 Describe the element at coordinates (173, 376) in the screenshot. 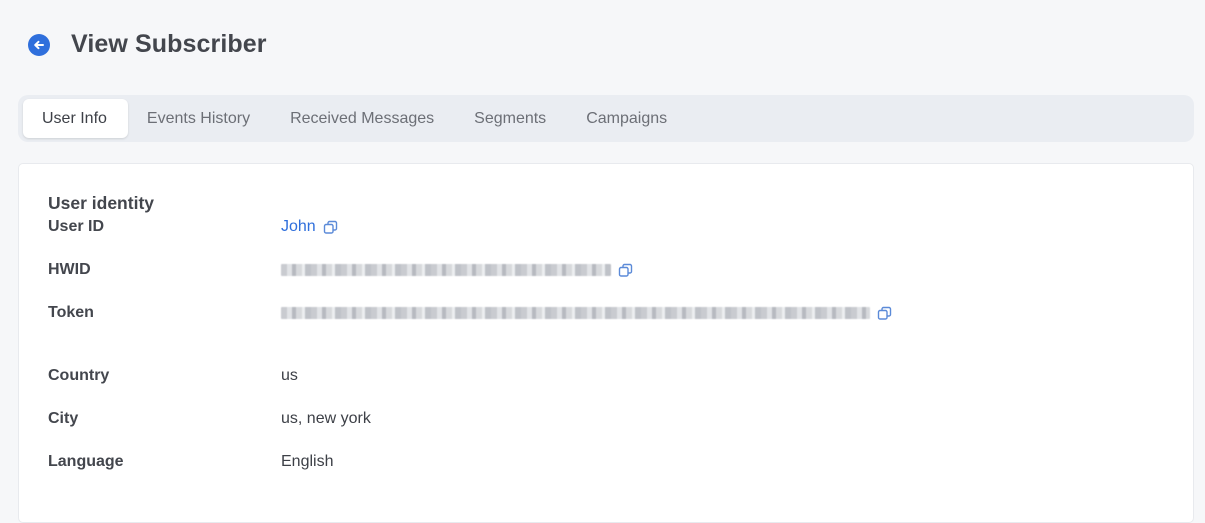

I see `field-row-country: Country us` at that location.